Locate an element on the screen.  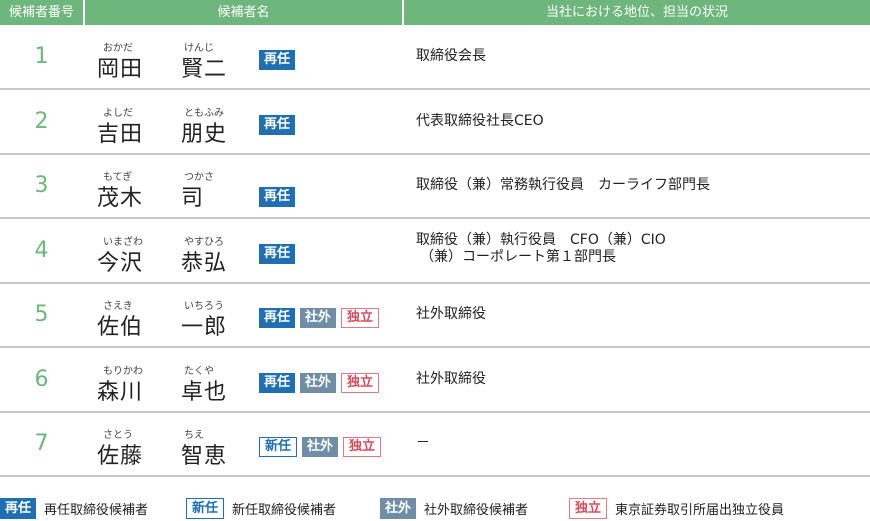
table-row: 7 さとう ちえ 佐藤 智恵 新任 社外 独立－ is located at coordinates (435, 445).